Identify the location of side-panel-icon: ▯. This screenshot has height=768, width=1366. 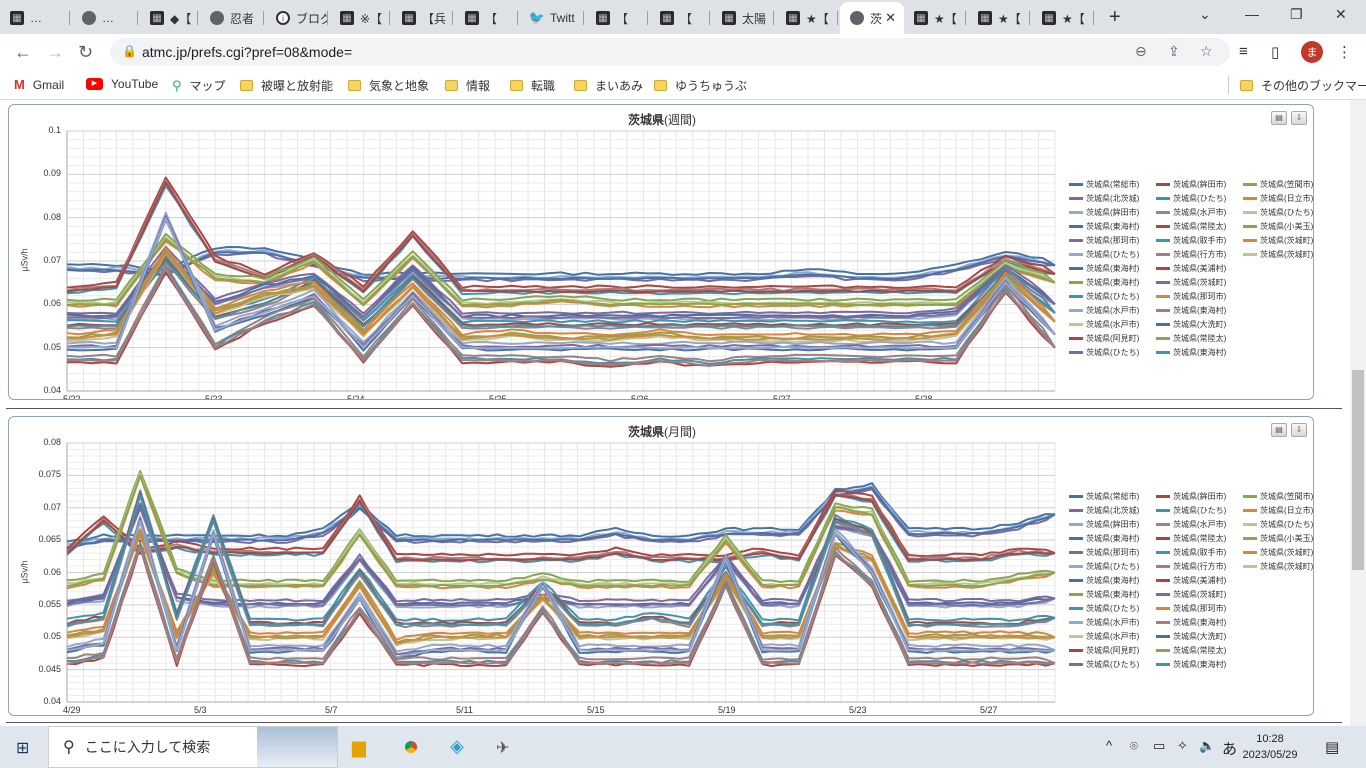
(1275, 52).